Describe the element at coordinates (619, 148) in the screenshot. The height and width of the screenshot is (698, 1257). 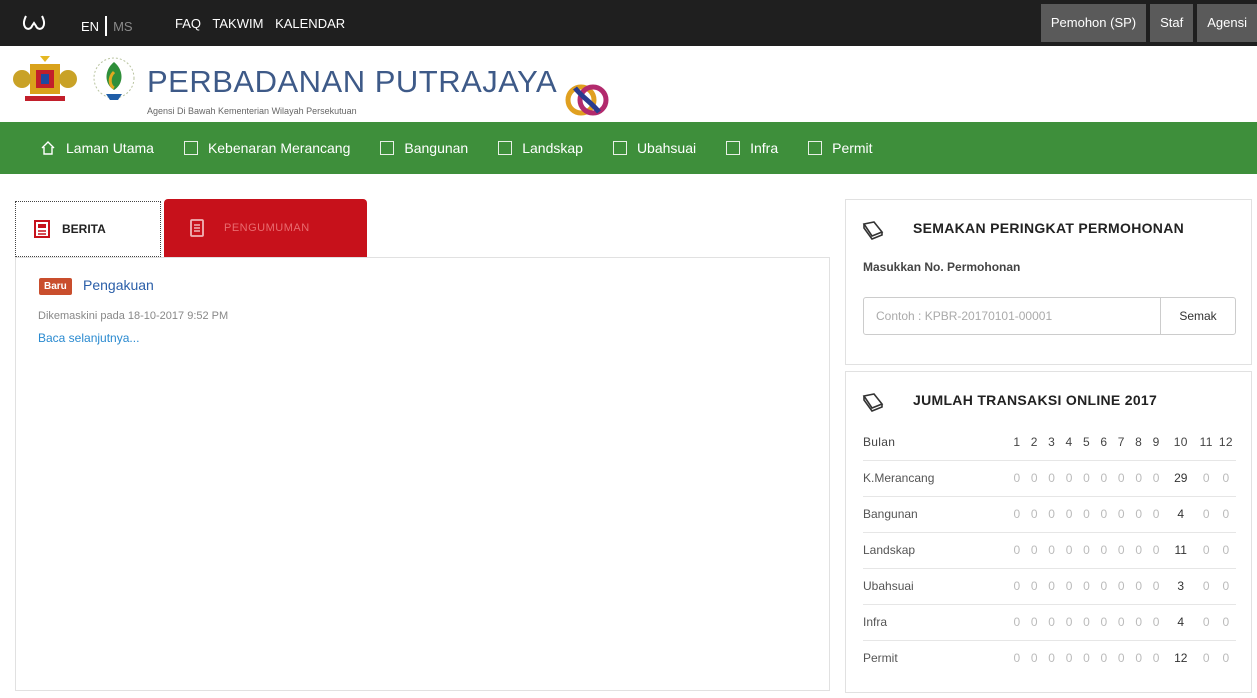
I see `renovation-icon` at that location.